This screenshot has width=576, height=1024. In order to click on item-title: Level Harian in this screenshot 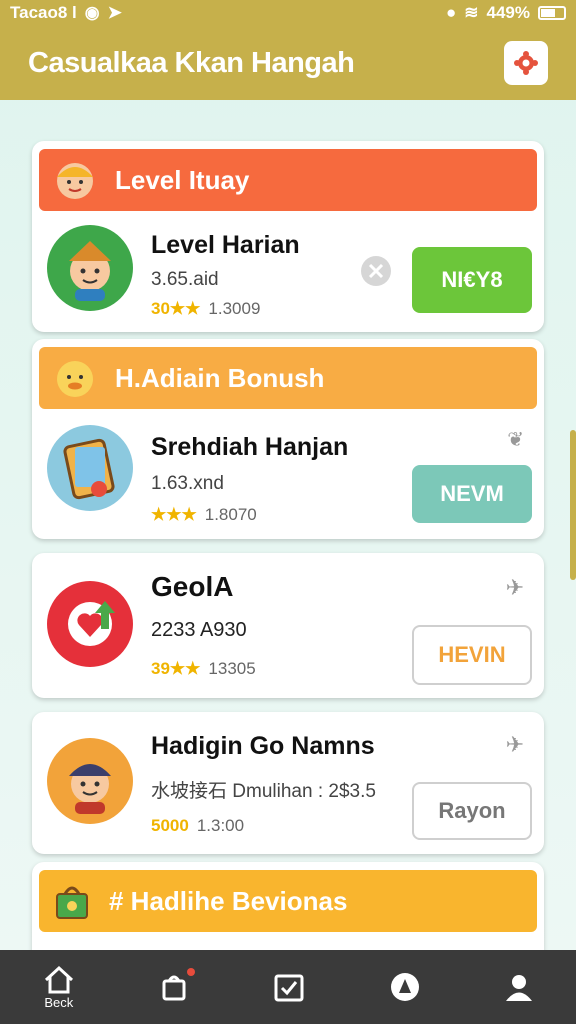, I will do `click(225, 245)`.